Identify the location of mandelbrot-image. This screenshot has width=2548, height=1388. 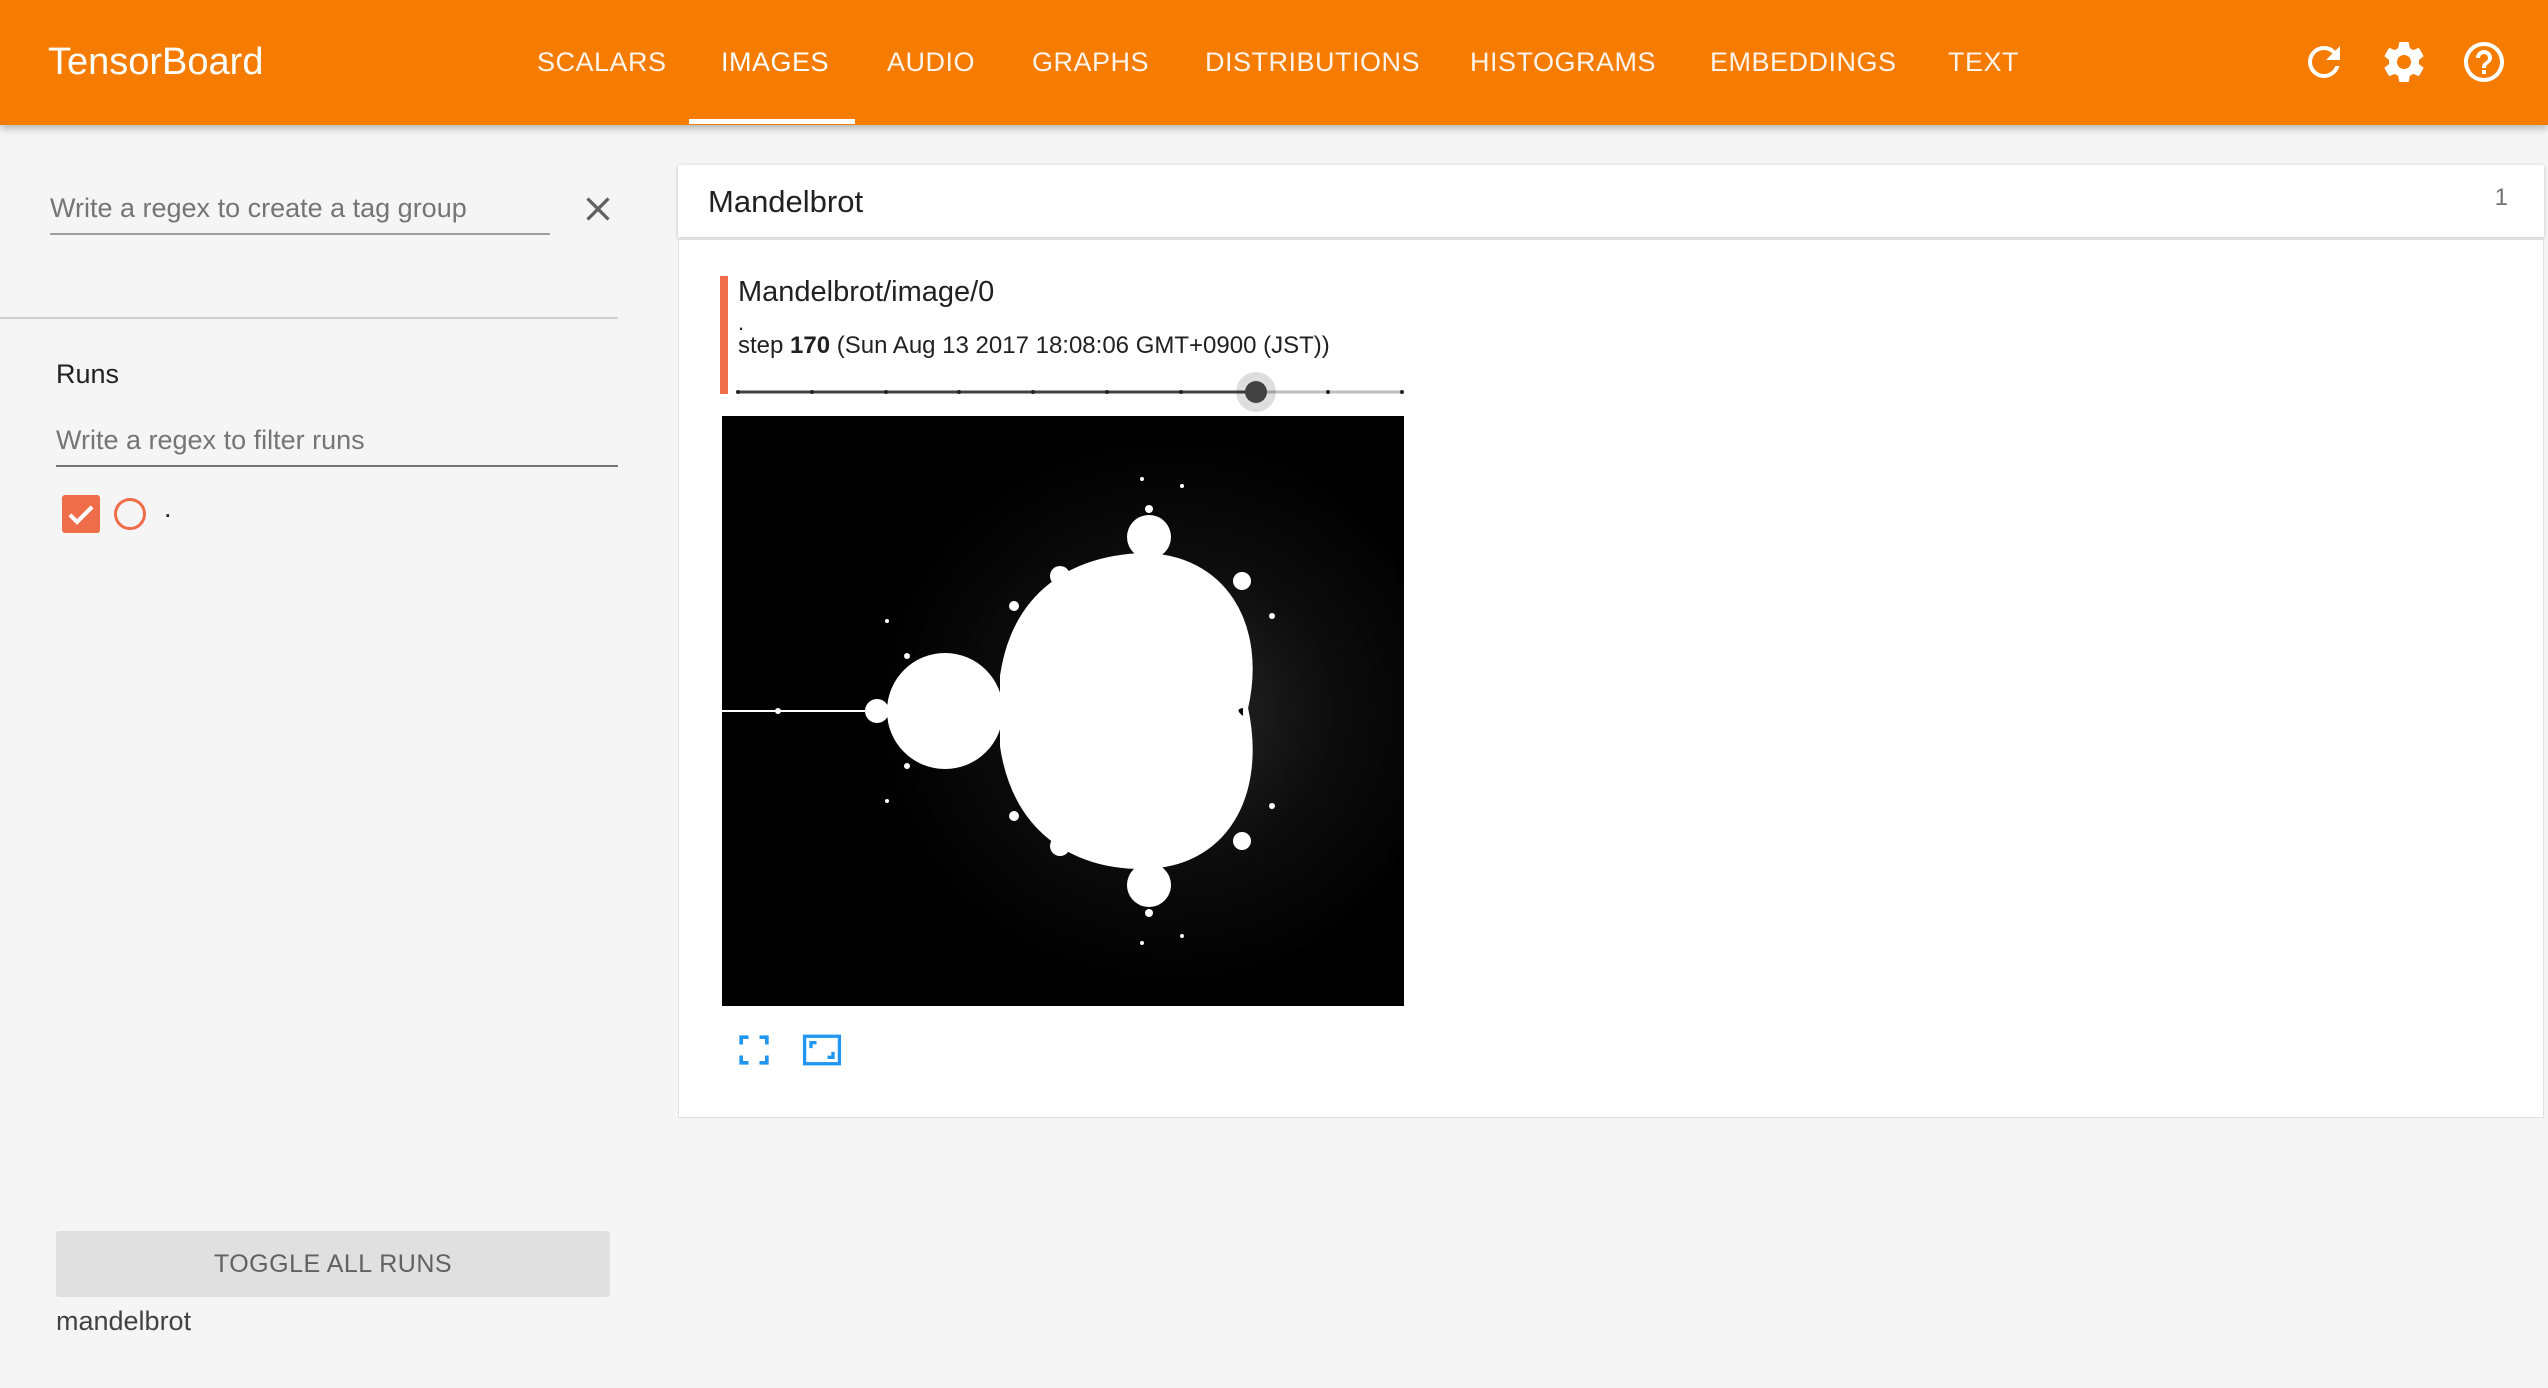
(1063, 711).